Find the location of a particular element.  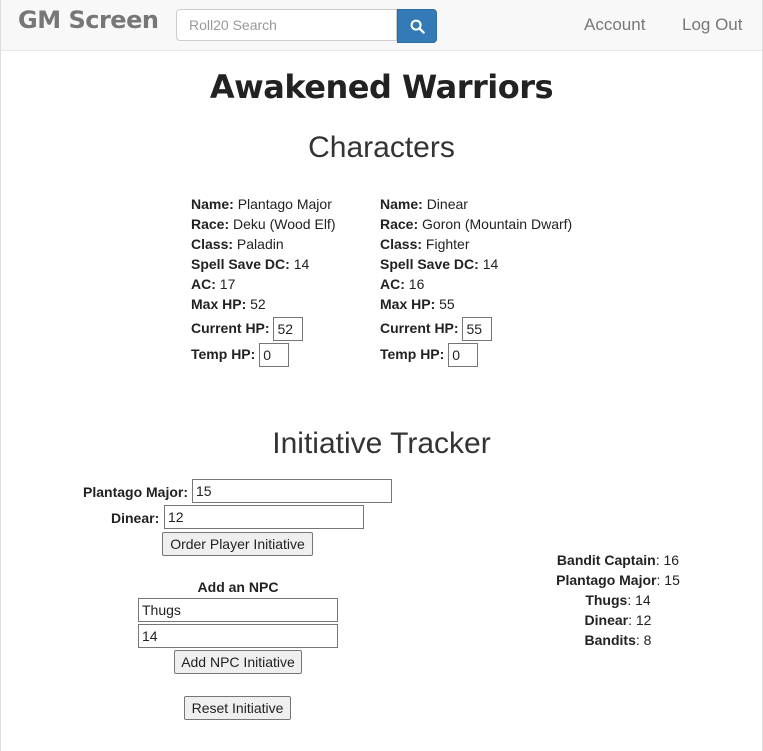

combatant-name: Plantago Major is located at coordinates (606, 580).